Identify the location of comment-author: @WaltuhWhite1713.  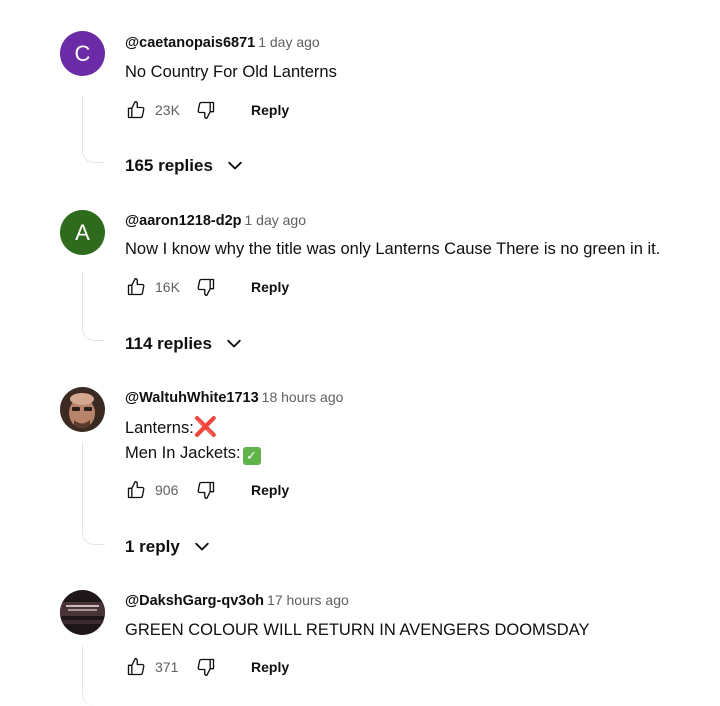
(192, 398).